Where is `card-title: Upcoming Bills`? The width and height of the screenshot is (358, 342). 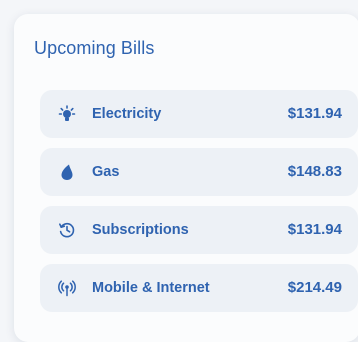
card-title: Upcoming Bills is located at coordinates (94, 48).